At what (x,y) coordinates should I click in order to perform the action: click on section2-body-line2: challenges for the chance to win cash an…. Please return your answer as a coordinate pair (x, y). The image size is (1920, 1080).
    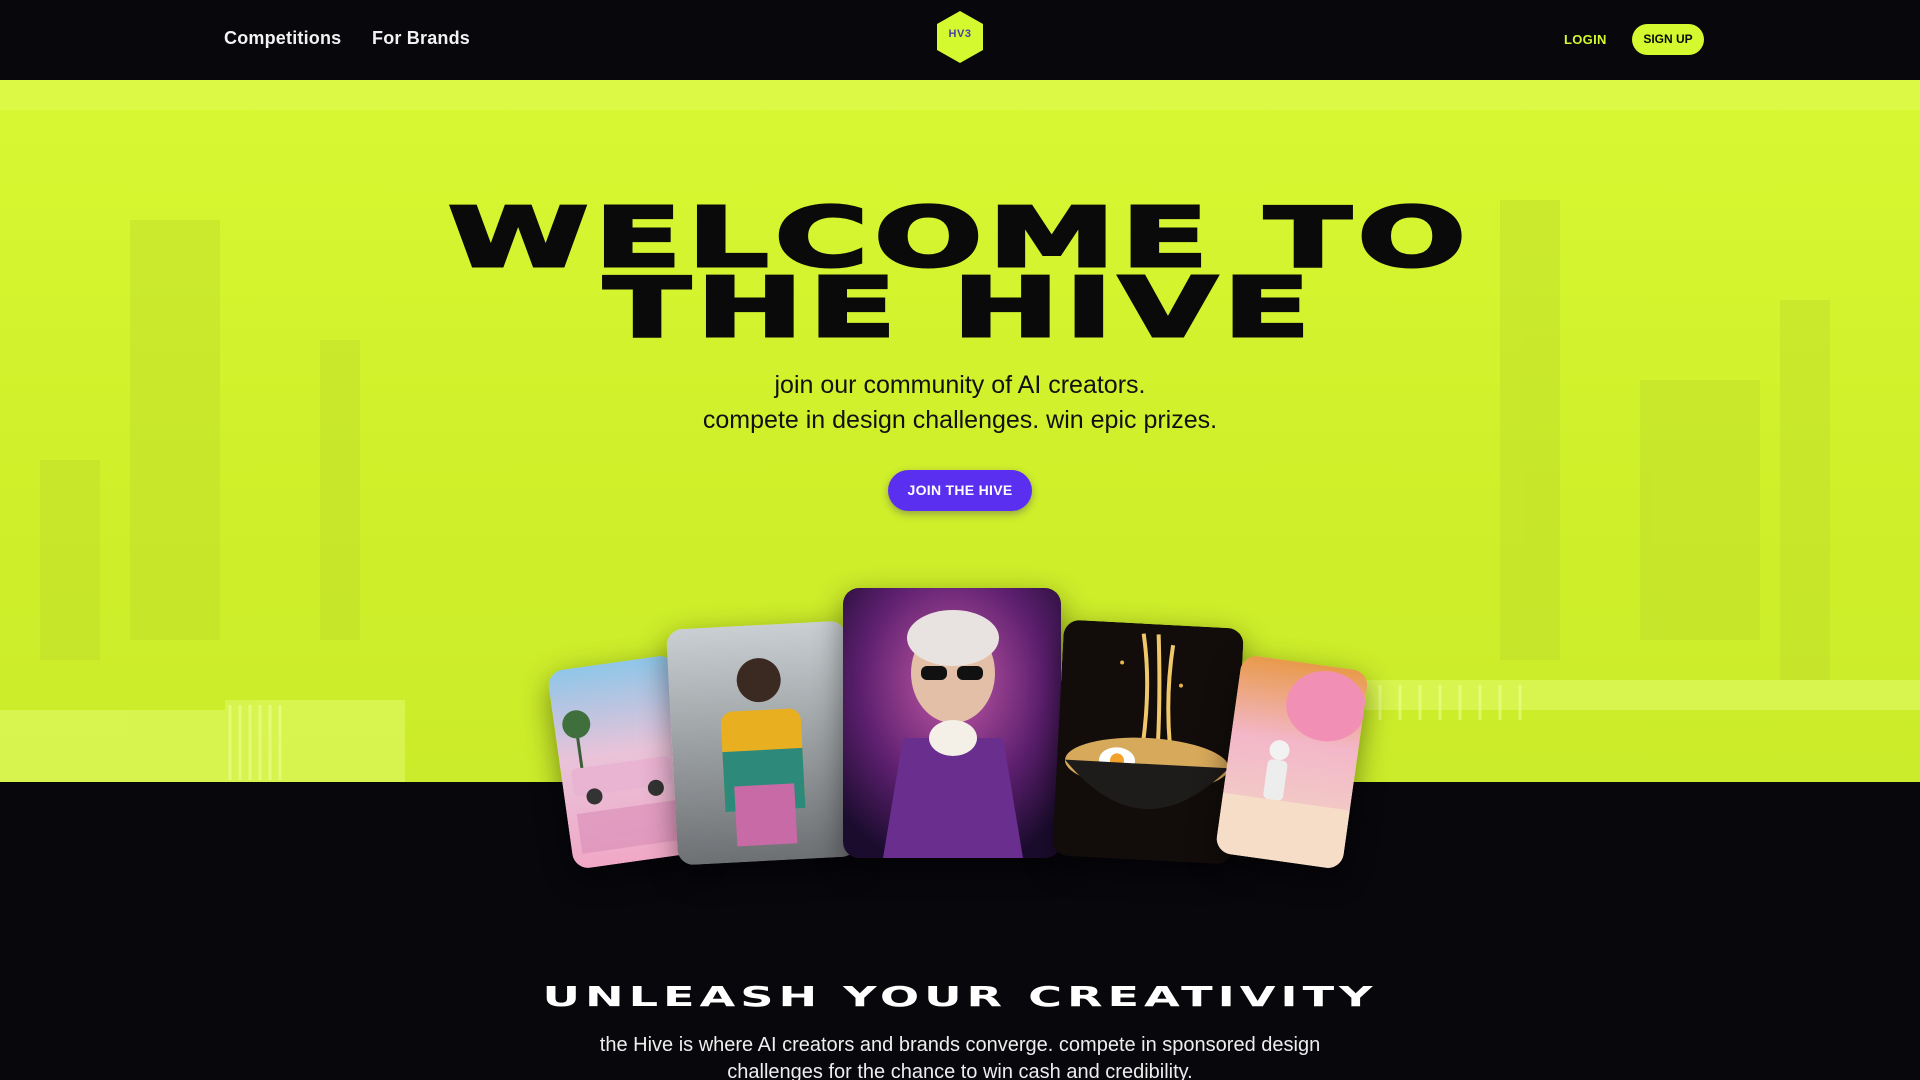
    Looking at the image, I should click on (960, 1070).